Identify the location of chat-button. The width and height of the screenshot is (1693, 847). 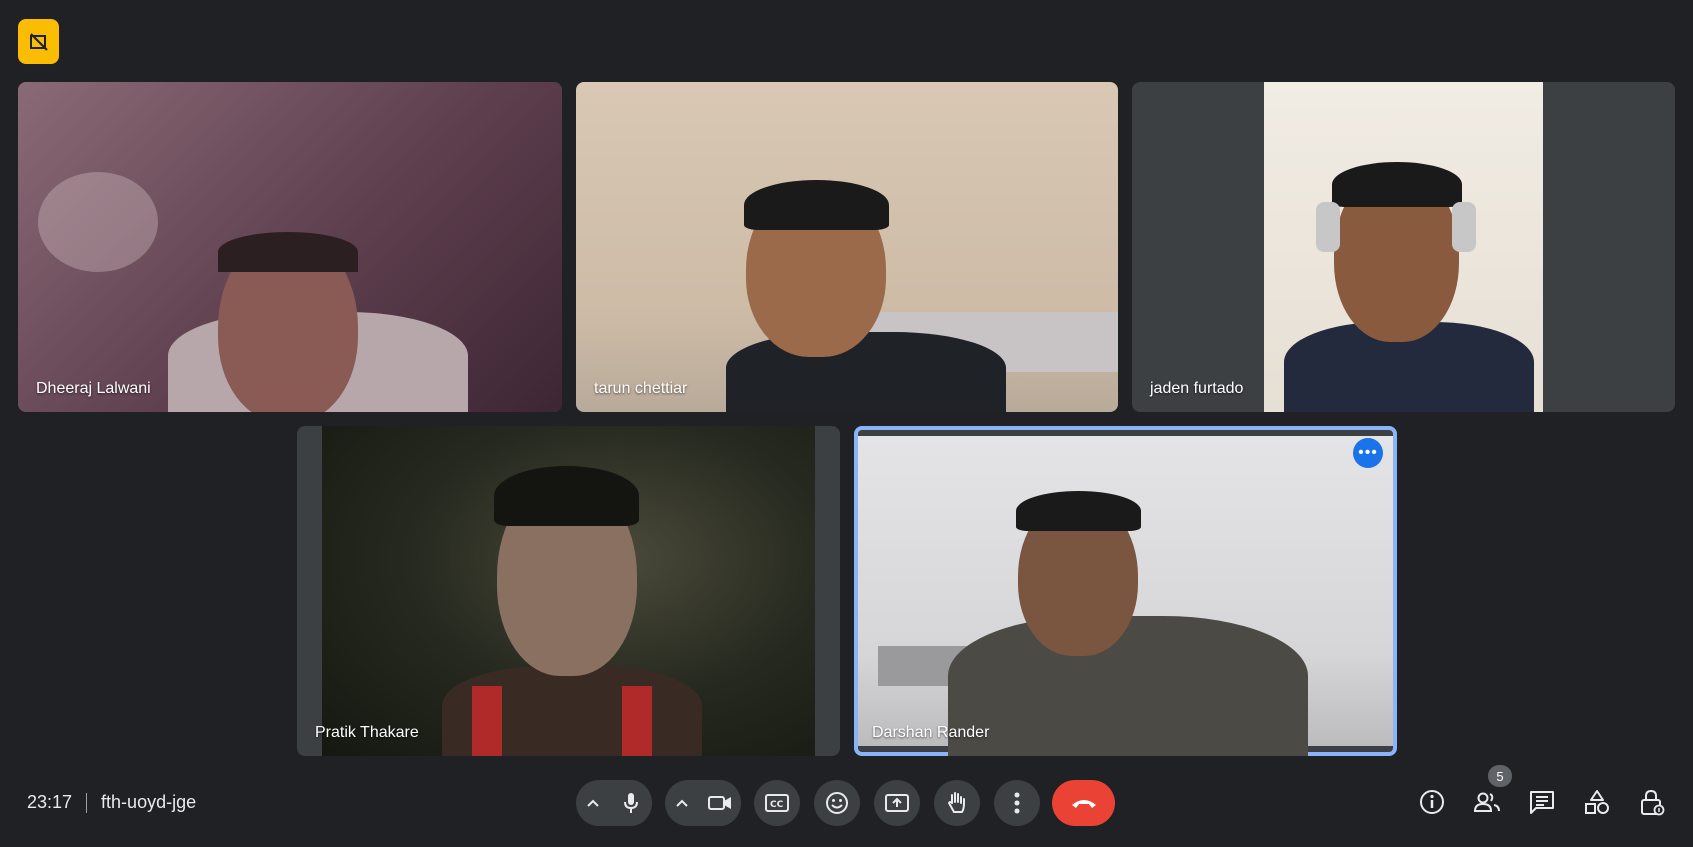
(1542, 802).